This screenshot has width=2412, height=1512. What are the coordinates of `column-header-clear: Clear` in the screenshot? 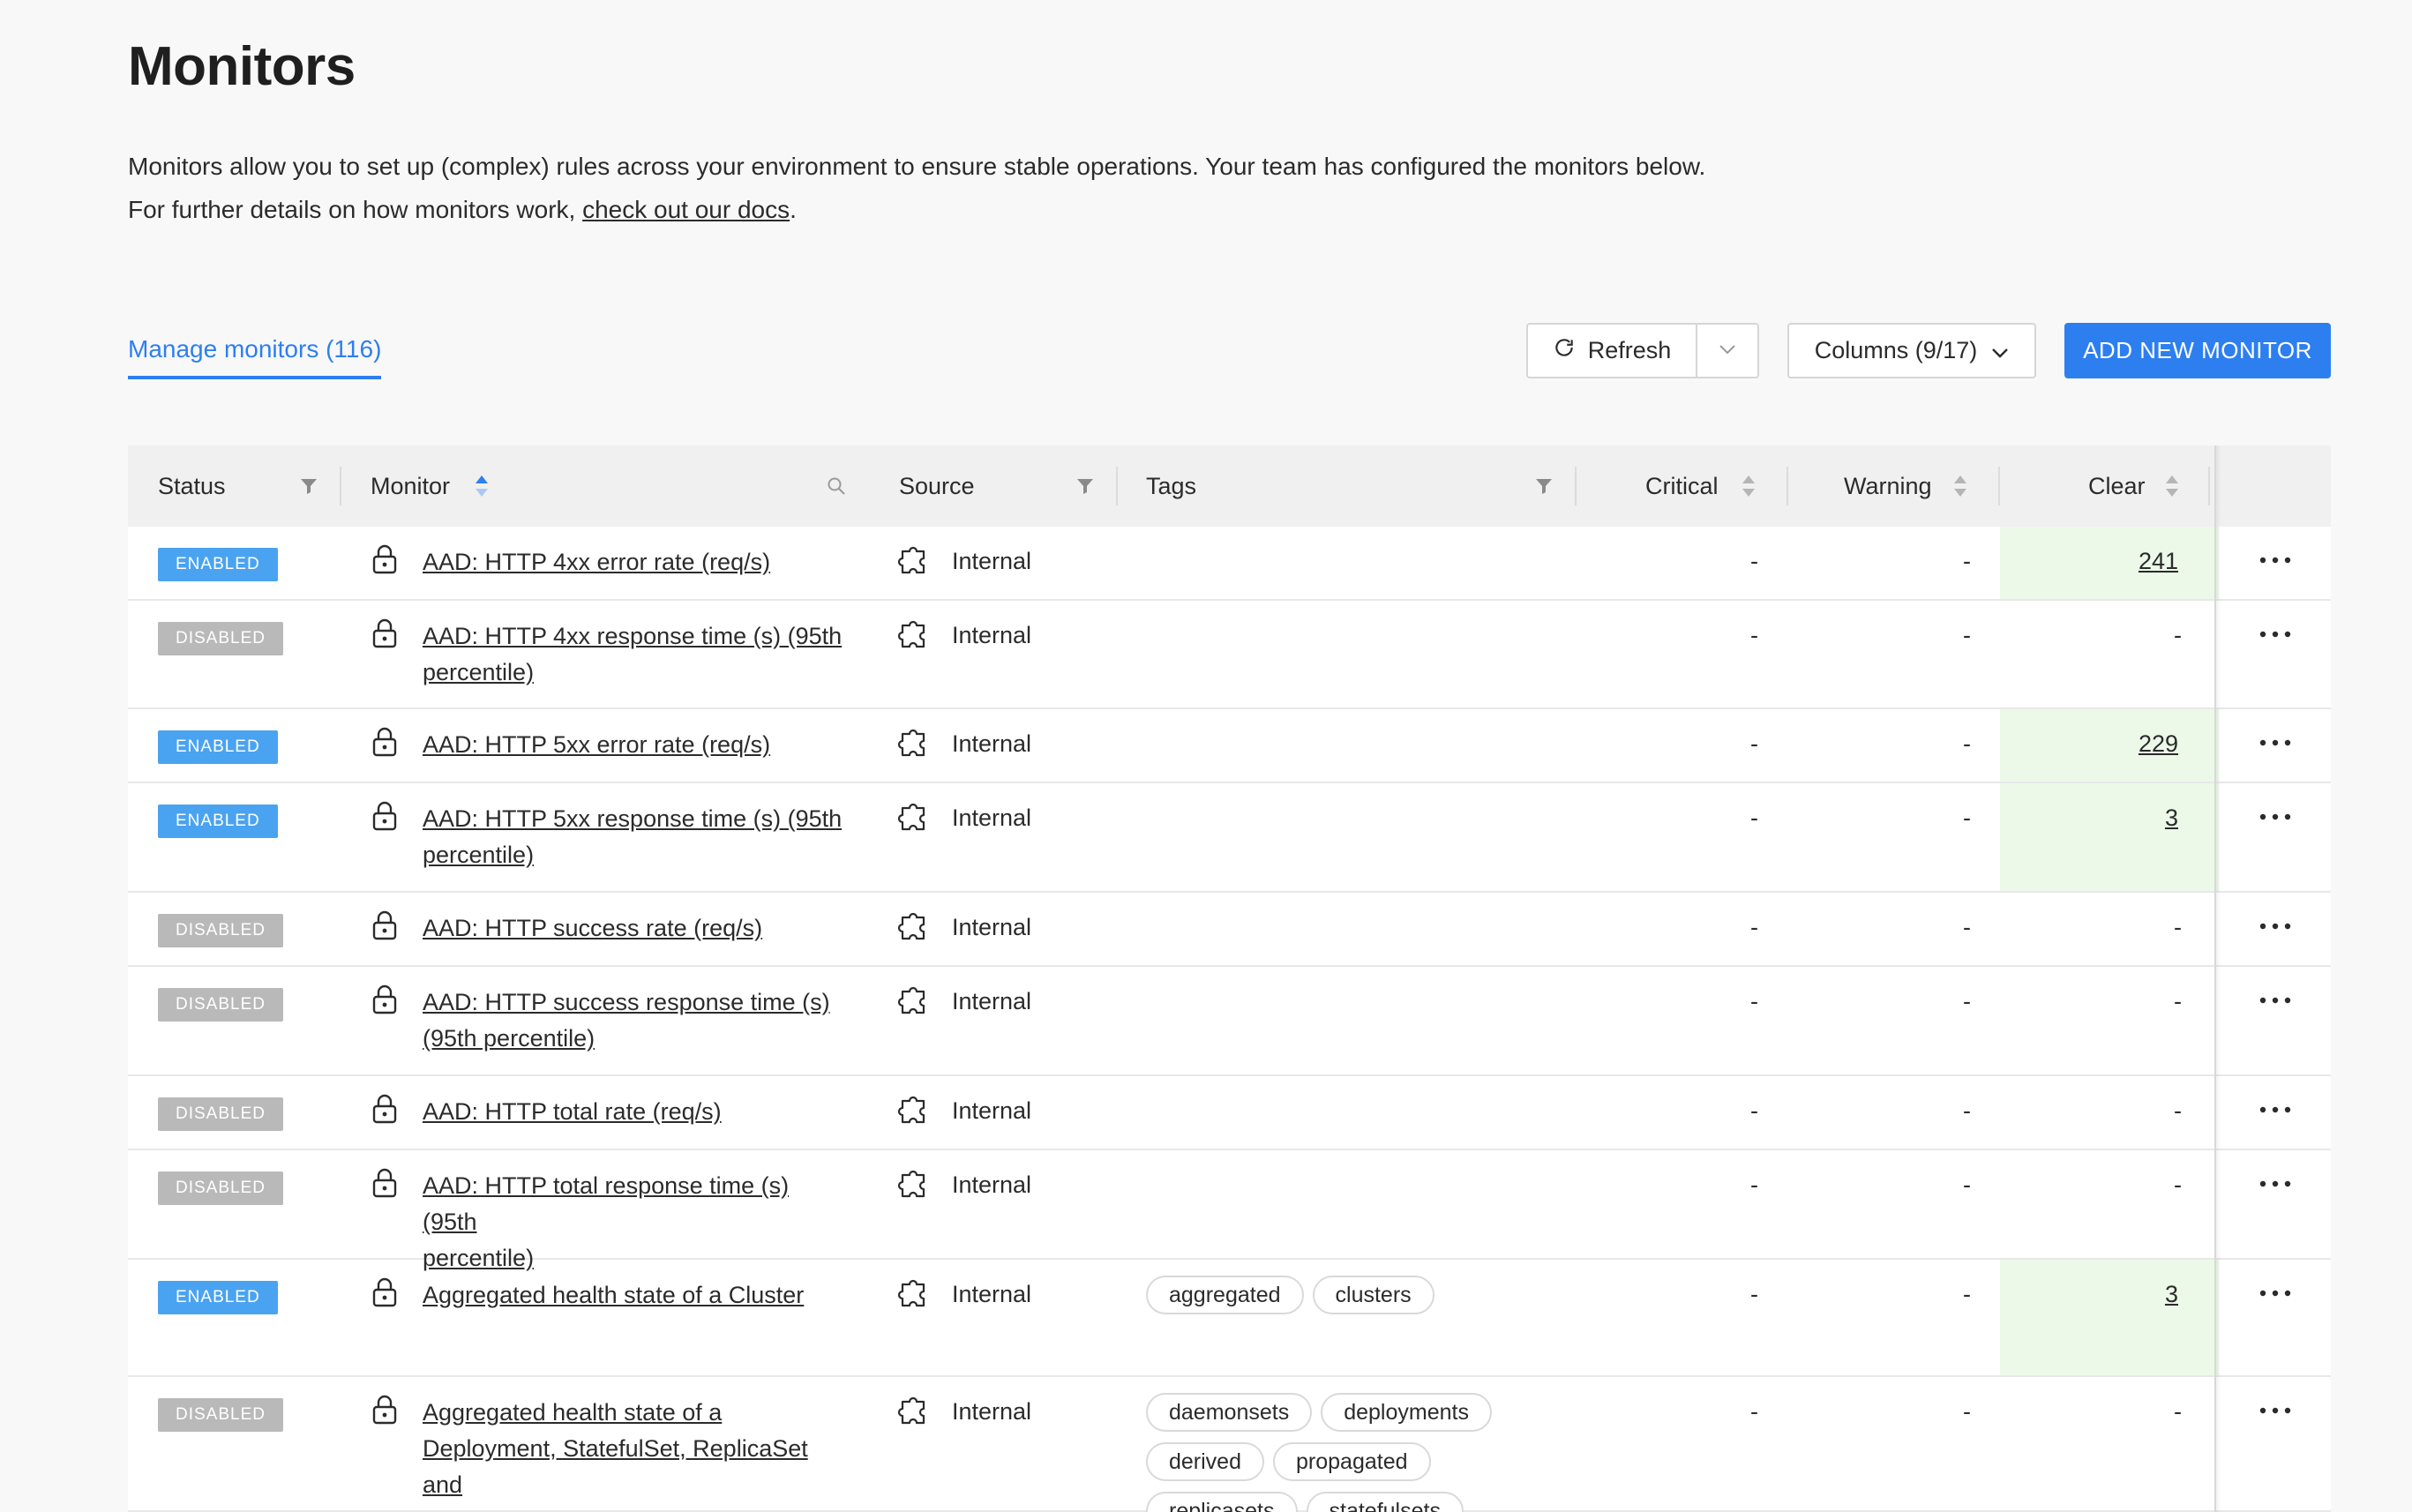 It's located at (2117, 485).